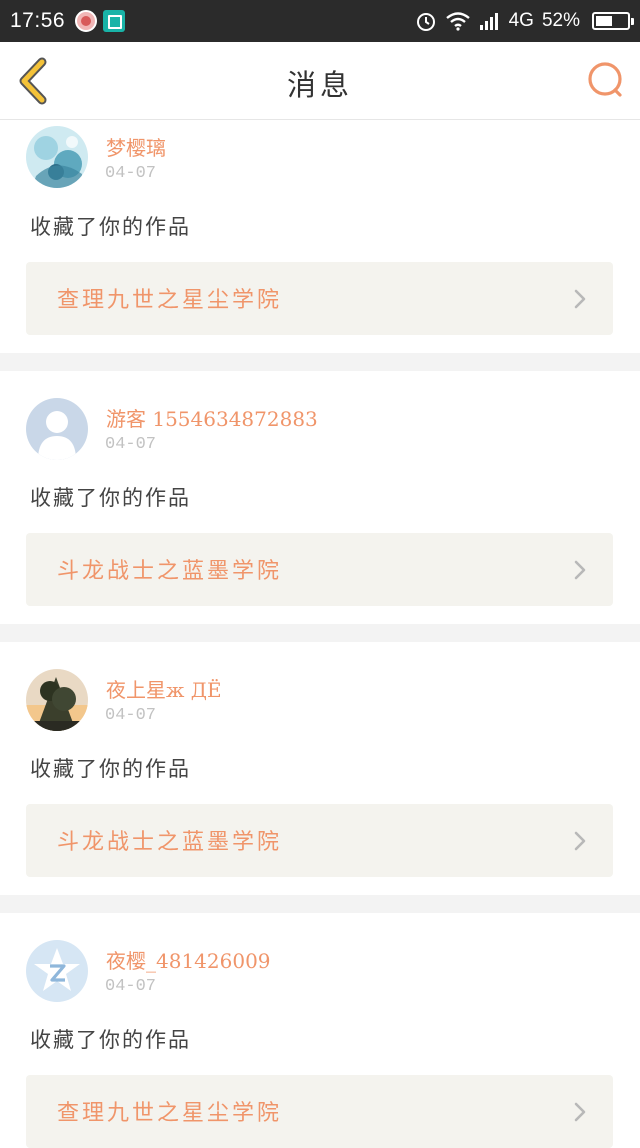 The width and height of the screenshot is (640, 1148). Describe the element at coordinates (425, 22) in the screenshot. I see `alarm-icon` at that location.